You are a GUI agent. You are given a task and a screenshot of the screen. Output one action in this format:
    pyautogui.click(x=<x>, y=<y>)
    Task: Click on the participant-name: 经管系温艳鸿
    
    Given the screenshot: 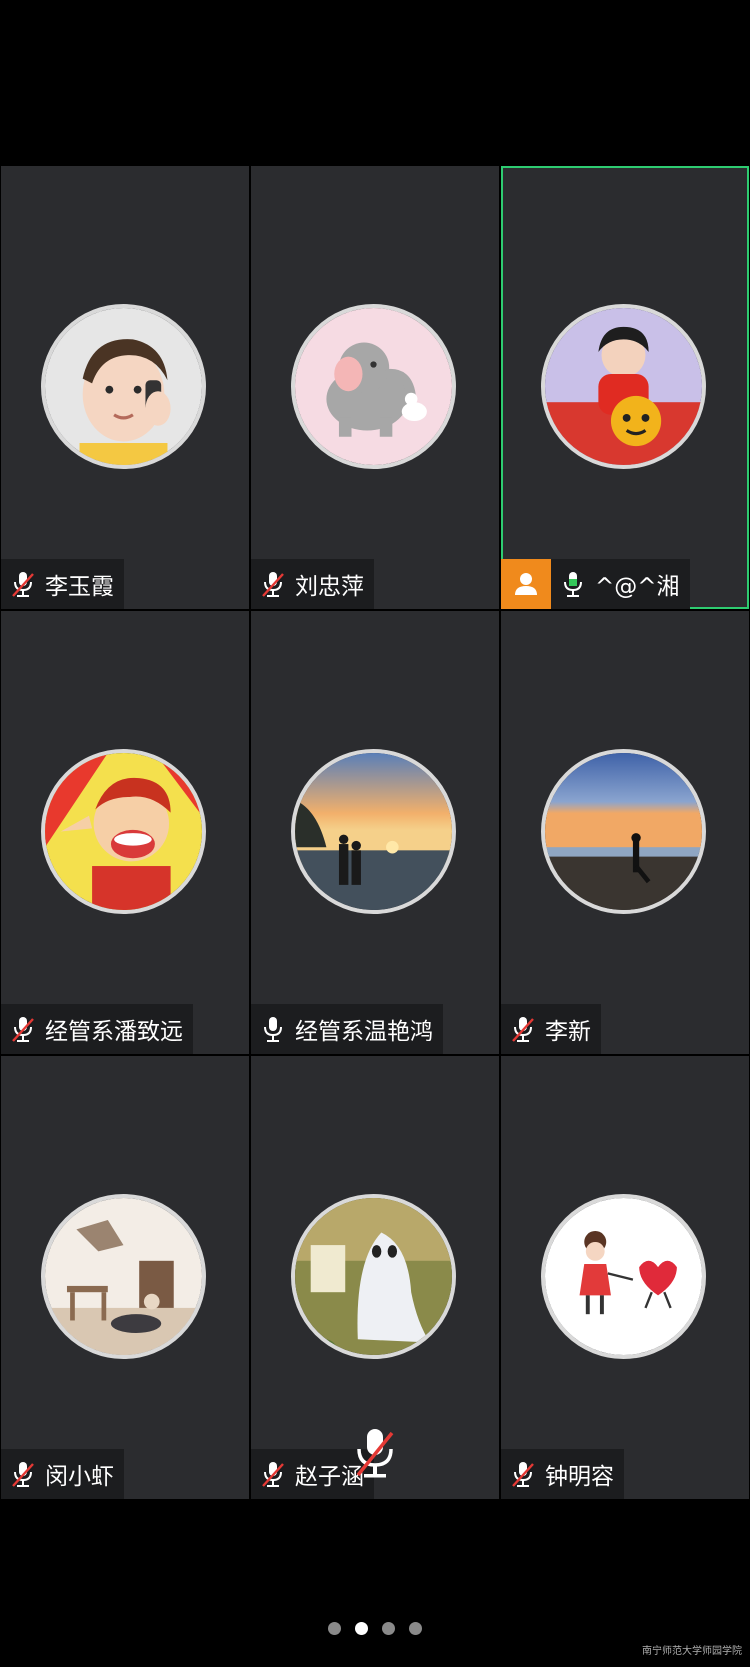 What is the action you would take?
    pyautogui.click(x=364, y=1032)
    